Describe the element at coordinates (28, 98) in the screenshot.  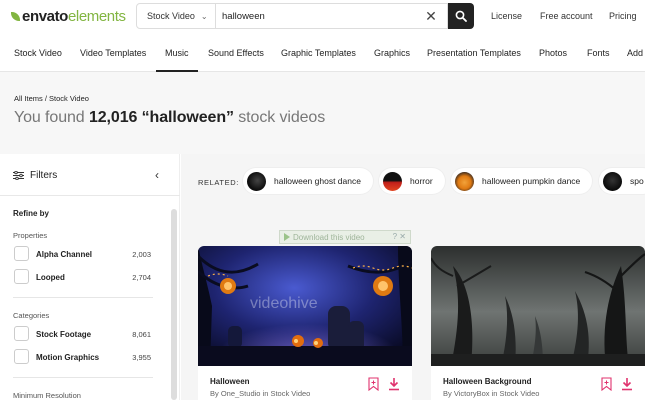
I see `breadcrumb-all-items: All Items` at that location.